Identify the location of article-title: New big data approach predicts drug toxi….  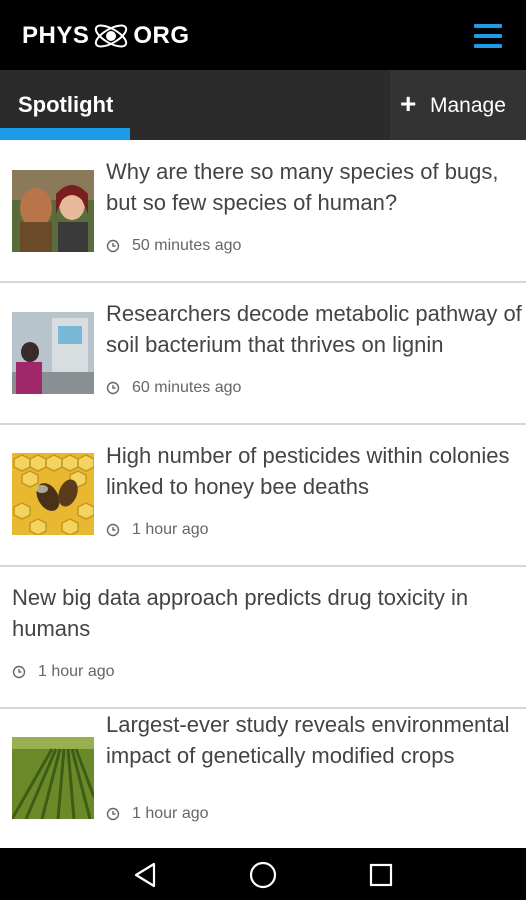
(264, 613).